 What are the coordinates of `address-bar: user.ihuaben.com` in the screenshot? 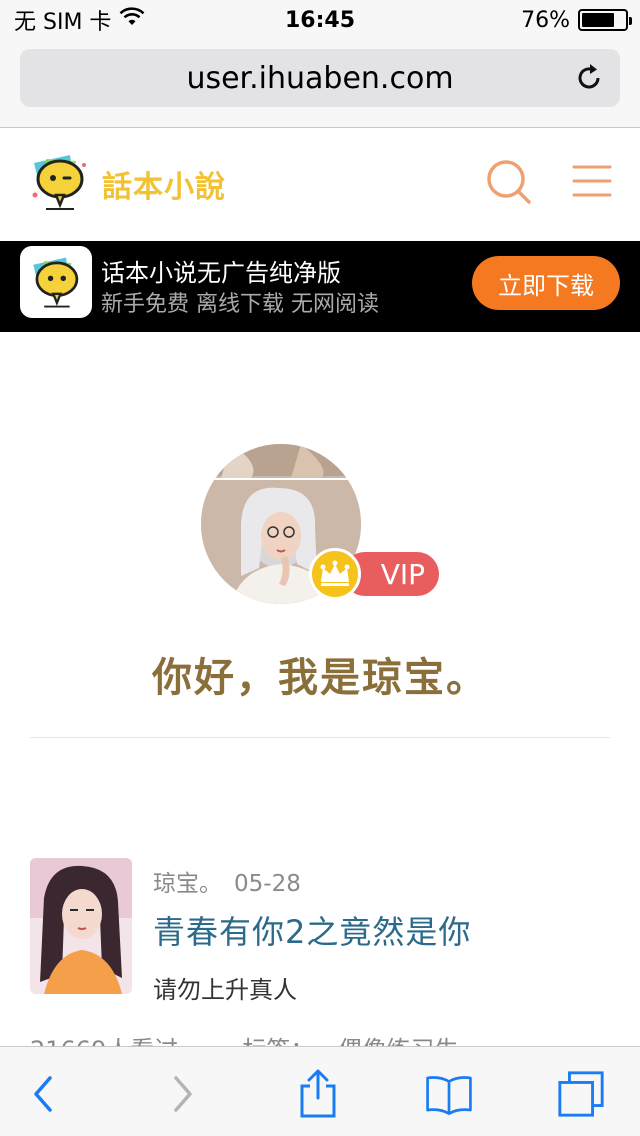 It's located at (320, 78).